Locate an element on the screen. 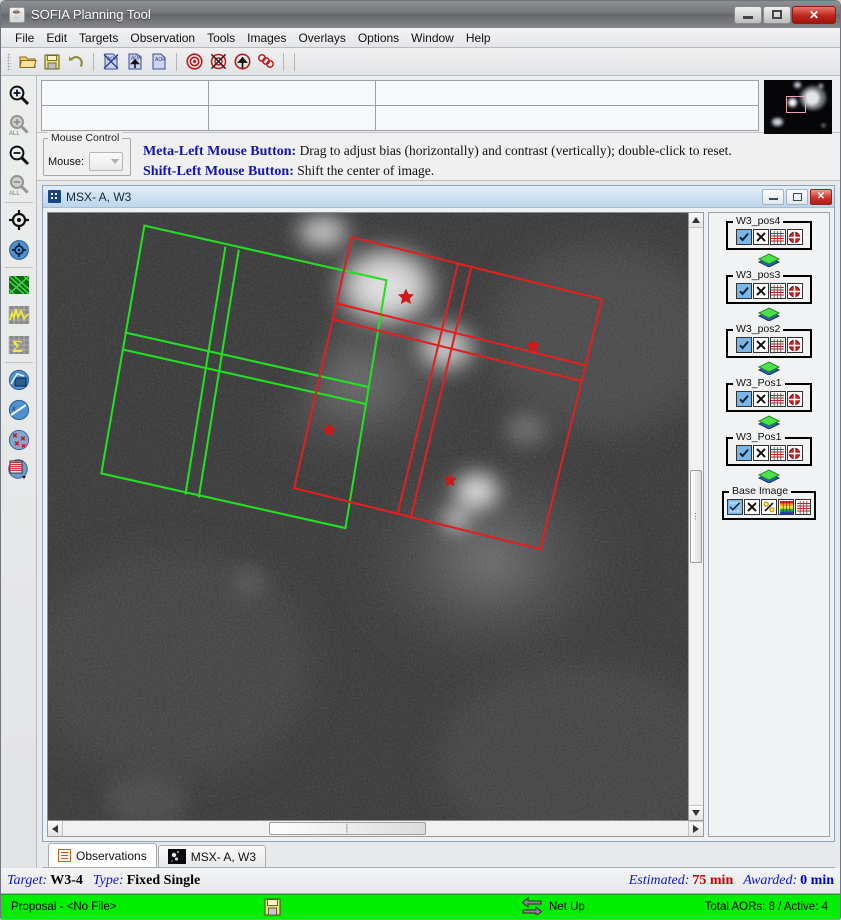  internal-restore-button is located at coordinates (797, 196).